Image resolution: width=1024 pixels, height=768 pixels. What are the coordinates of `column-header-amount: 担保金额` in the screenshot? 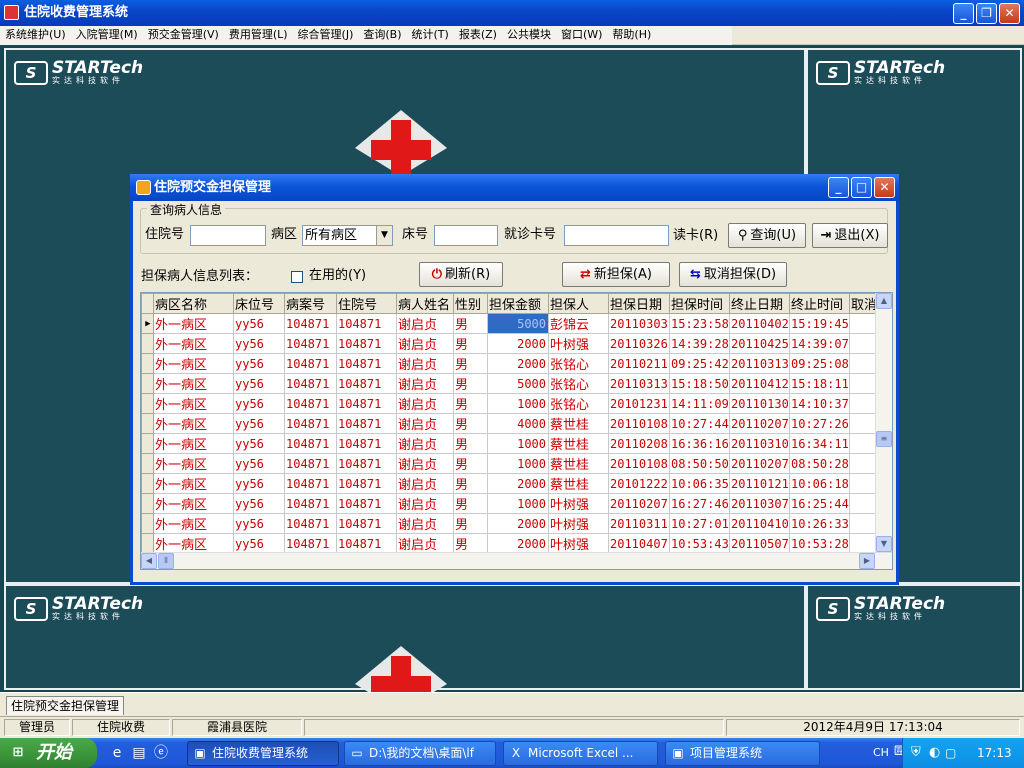 It's located at (518, 303).